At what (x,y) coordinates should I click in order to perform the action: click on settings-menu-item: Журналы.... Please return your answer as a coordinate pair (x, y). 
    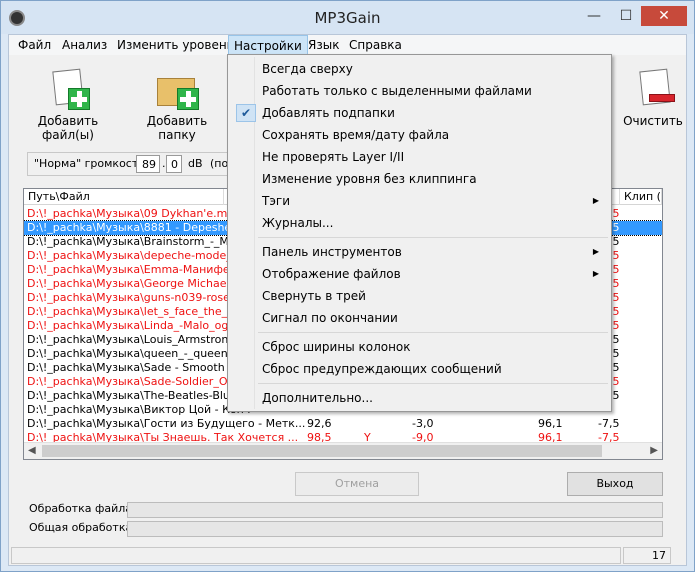
    Looking at the image, I should click on (419, 223).